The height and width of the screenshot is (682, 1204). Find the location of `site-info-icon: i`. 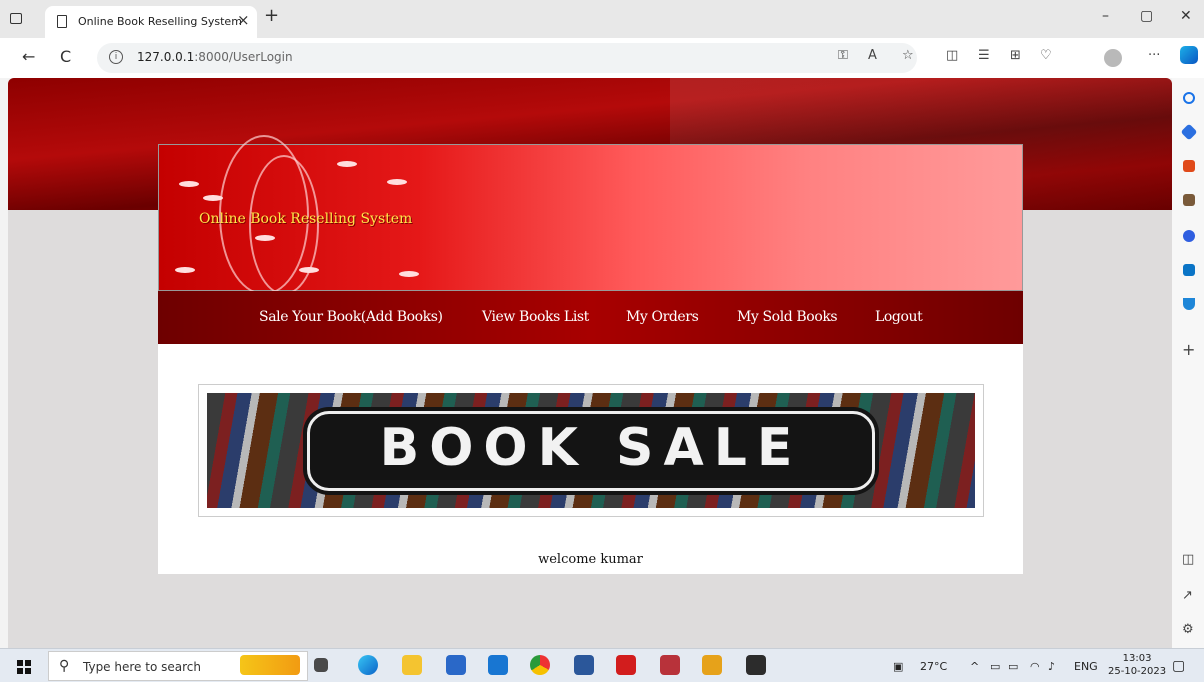

site-info-icon: i is located at coordinates (116, 57).